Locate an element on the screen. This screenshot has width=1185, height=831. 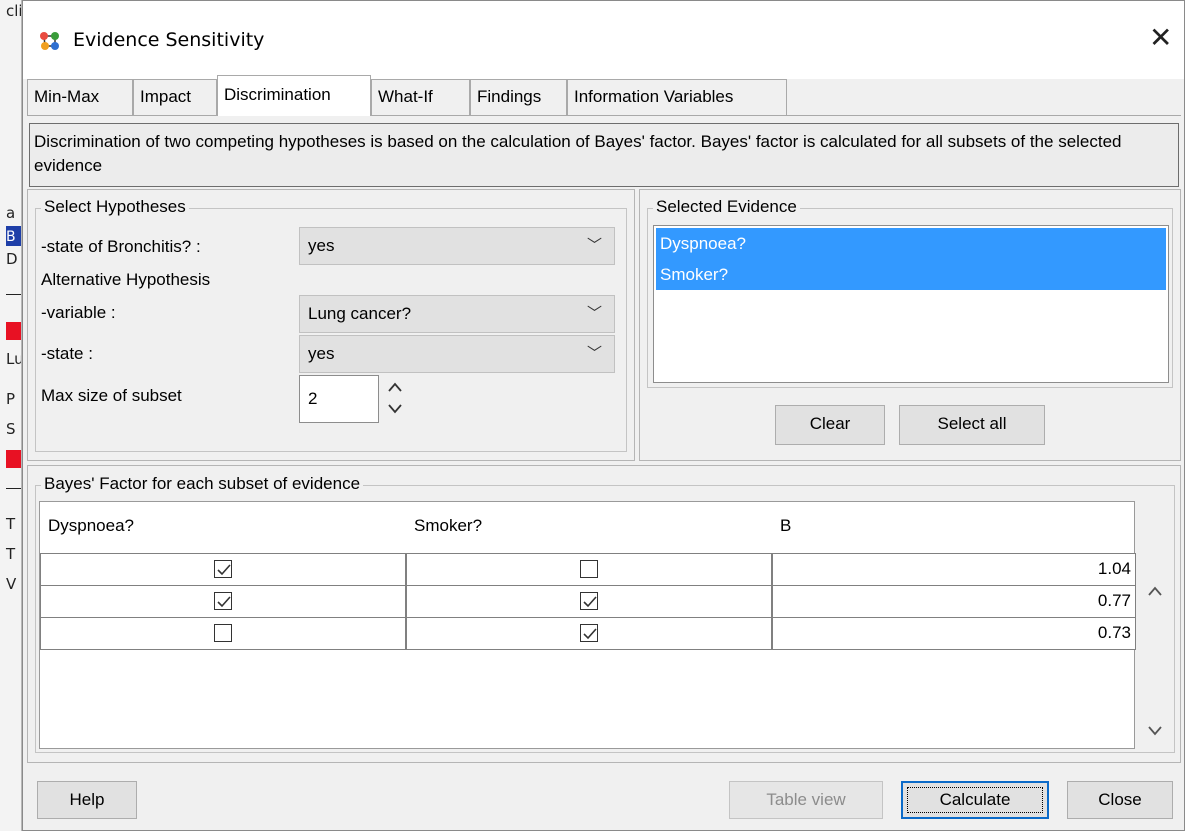
close-button: Close is located at coordinates (1120, 800).